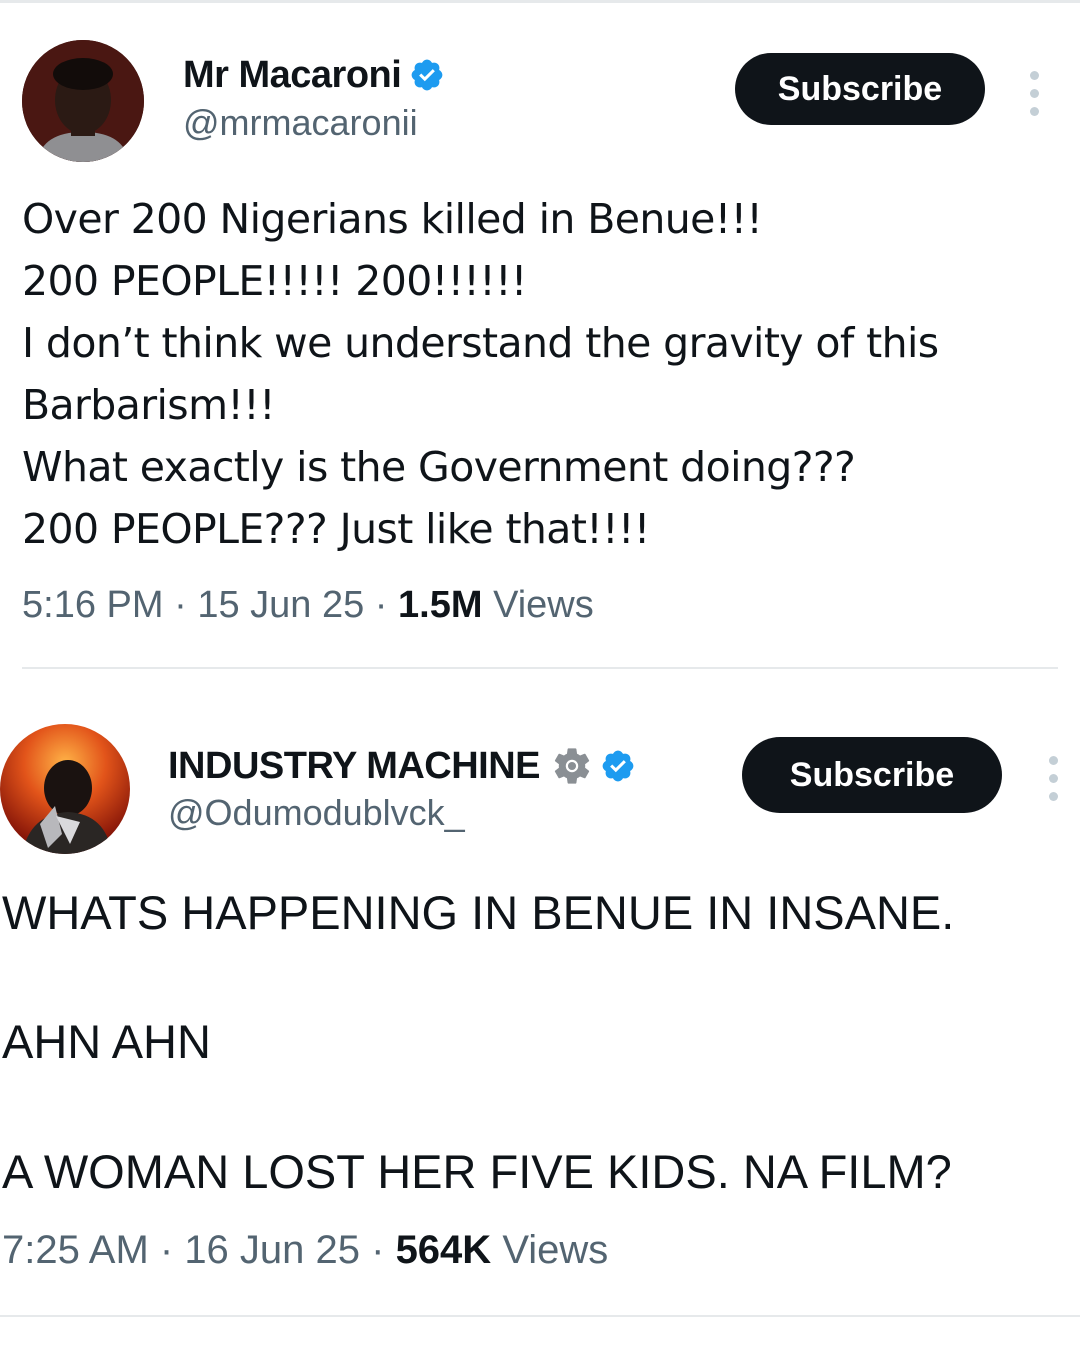 The image size is (1080, 1350). I want to click on handle: @mrmacaronii, so click(300, 123).